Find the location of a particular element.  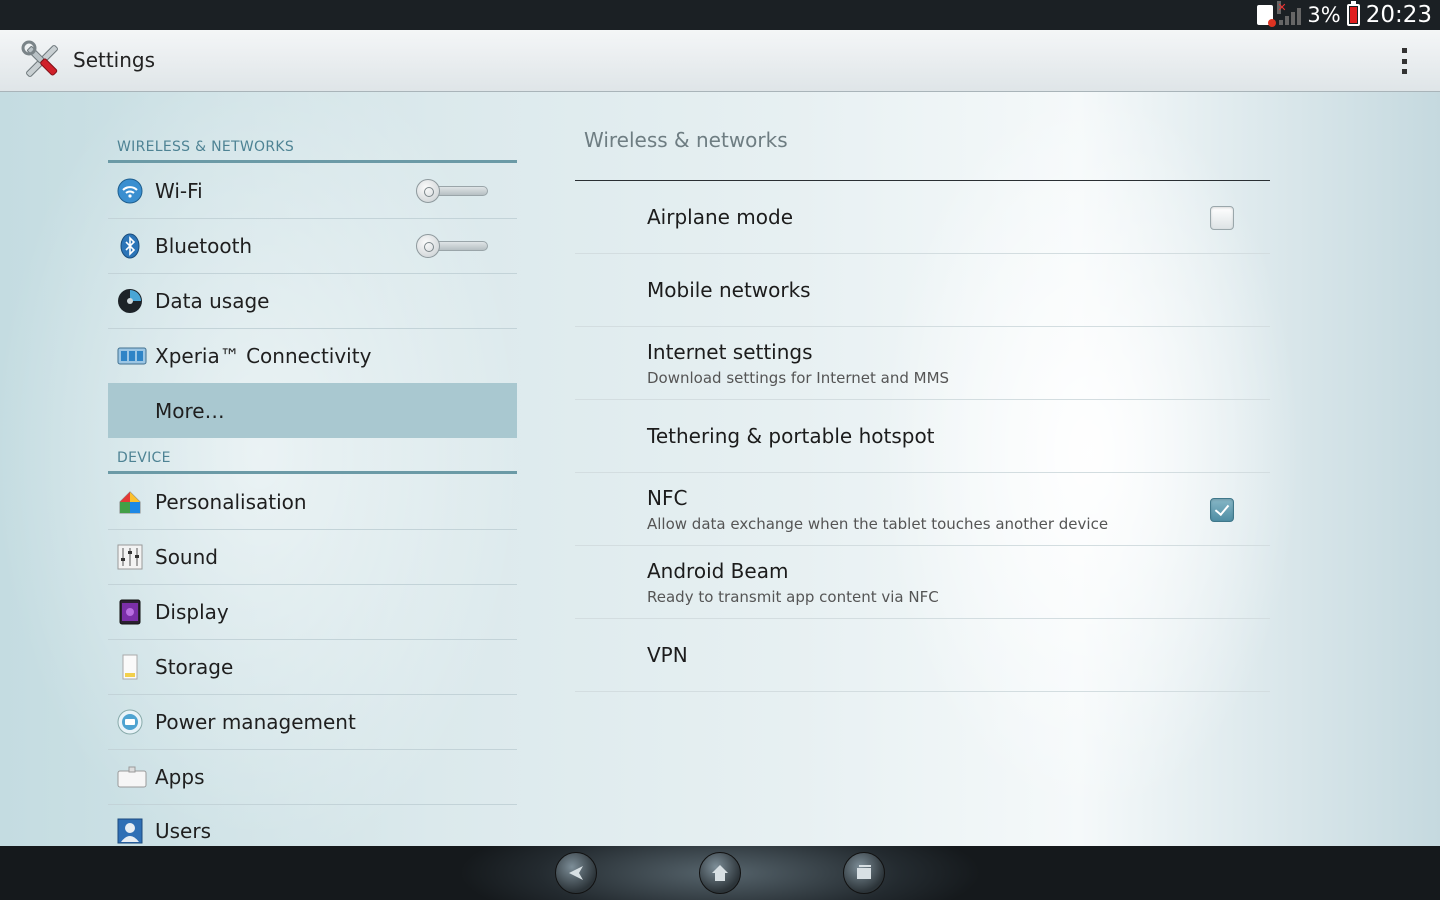

back-icon is located at coordinates (576, 873).